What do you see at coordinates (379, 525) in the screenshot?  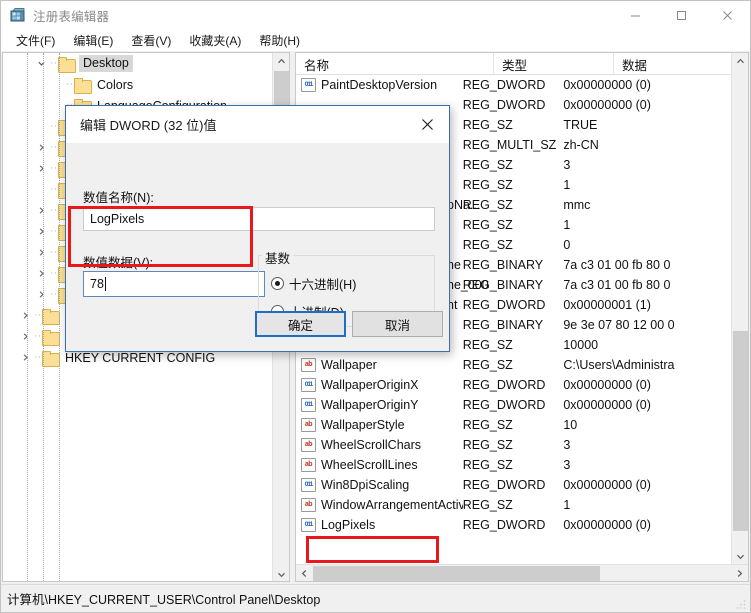 I see `cell-value-name: 011100 LogPixels` at bounding box center [379, 525].